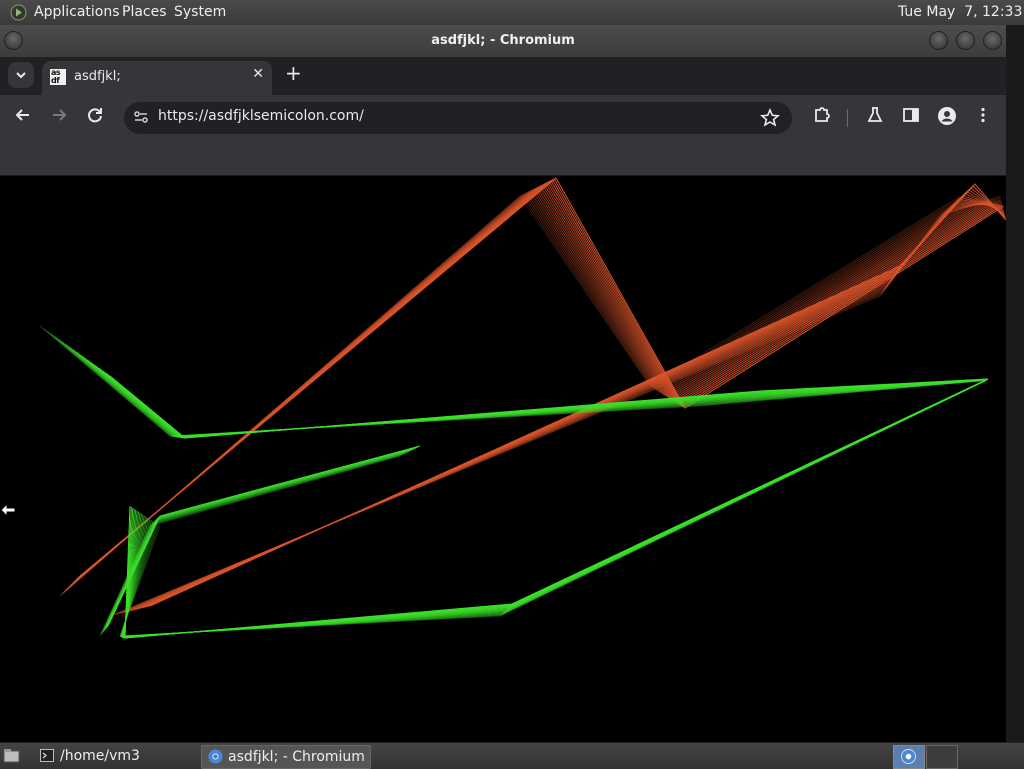 The width and height of the screenshot is (1024, 769). What do you see at coordinates (11, 755) in the screenshot?
I see `show-desktop-icon` at bounding box center [11, 755].